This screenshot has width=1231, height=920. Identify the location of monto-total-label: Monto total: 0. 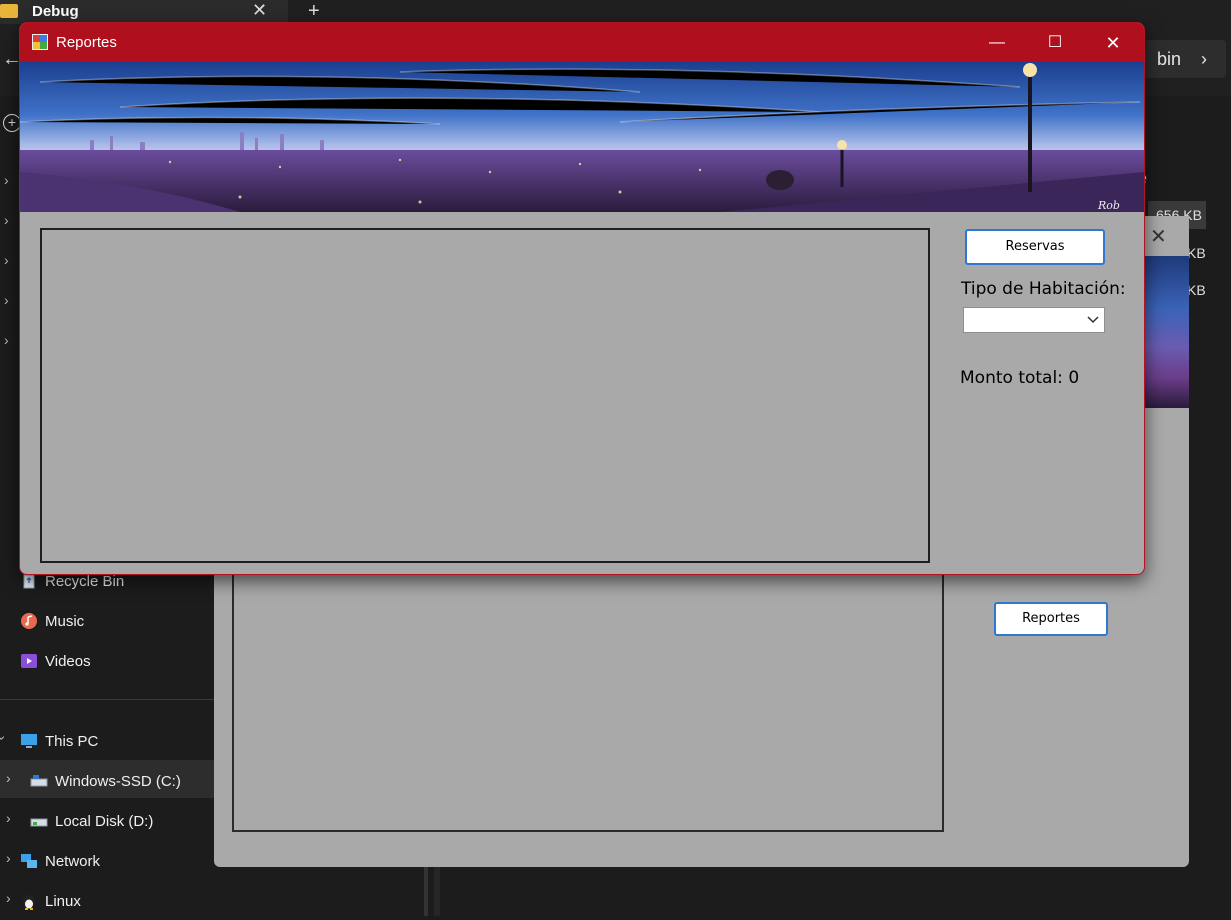
(1020, 378).